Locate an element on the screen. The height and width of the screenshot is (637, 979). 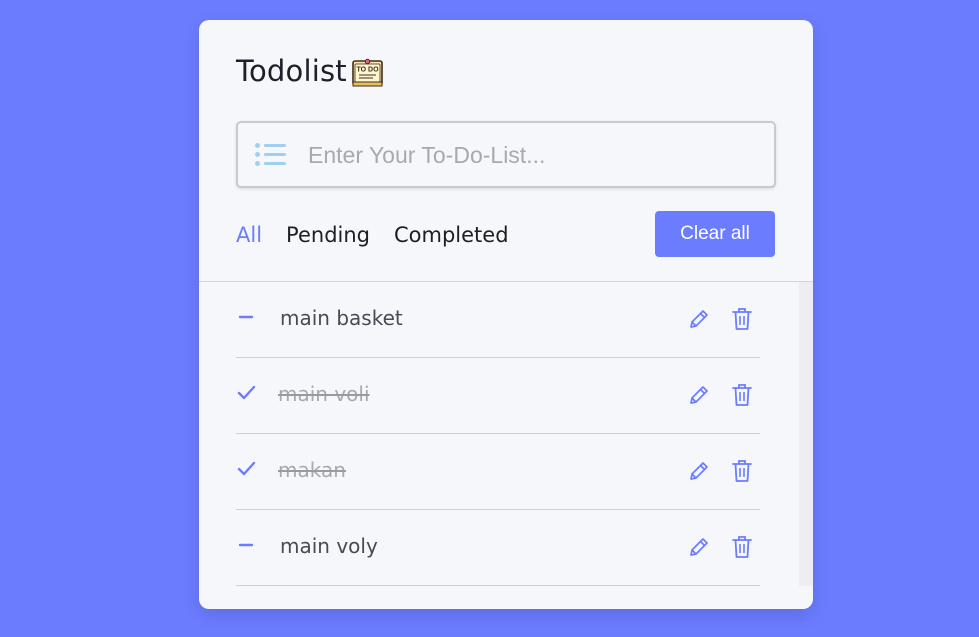
task-row: makan is located at coordinates (498, 472).